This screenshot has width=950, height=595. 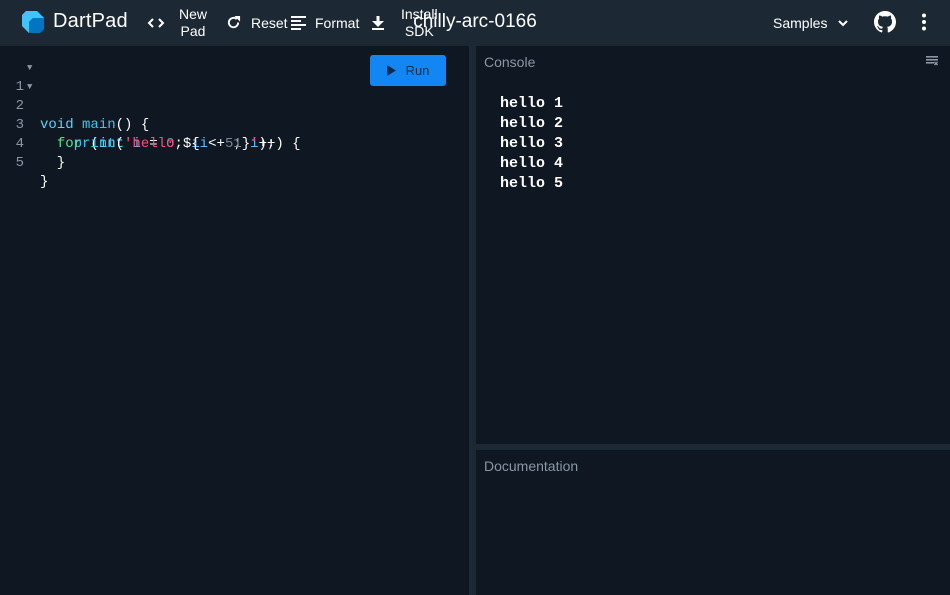 What do you see at coordinates (95, 125) in the screenshot?
I see `code-line-text: void main() {` at bounding box center [95, 125].